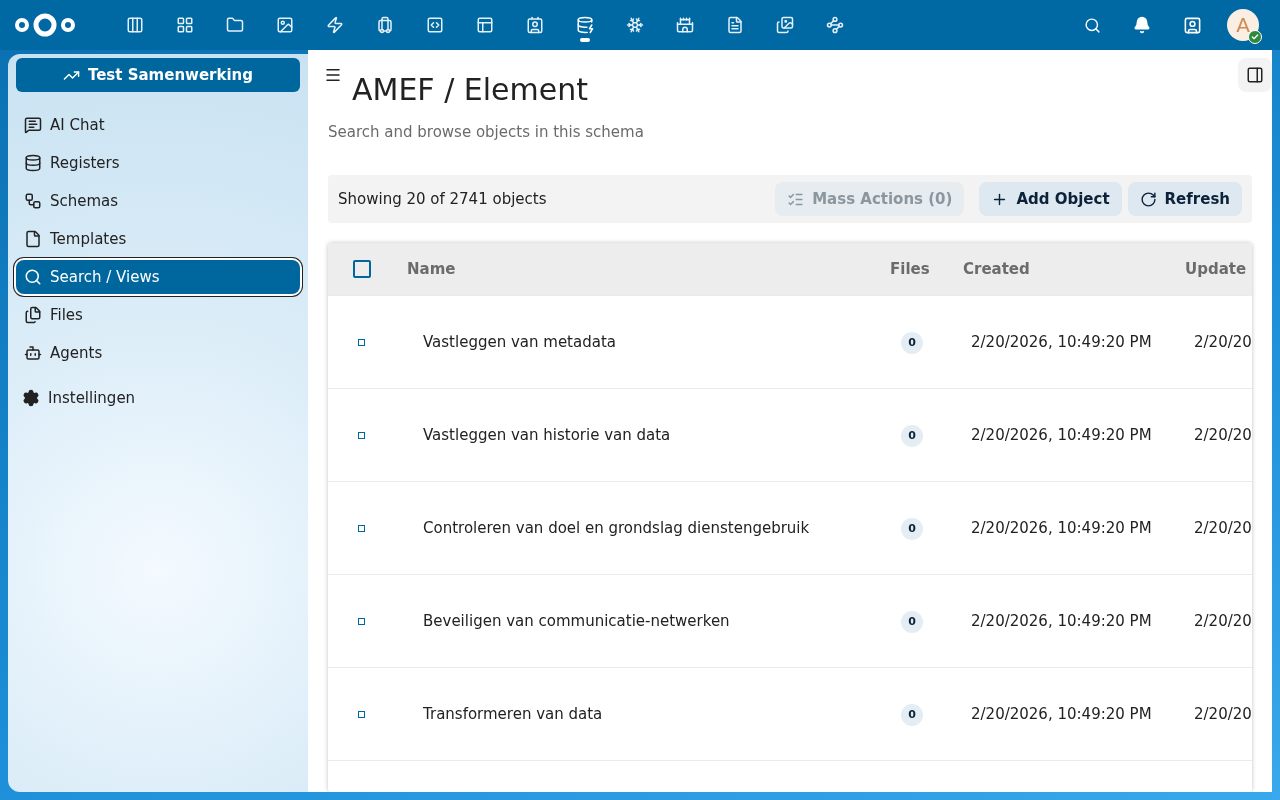  What do you see at coordinates (158, 125) in the screenshot?
I see `sidebar-item: AI Chat` at bounding box center [158, 125].